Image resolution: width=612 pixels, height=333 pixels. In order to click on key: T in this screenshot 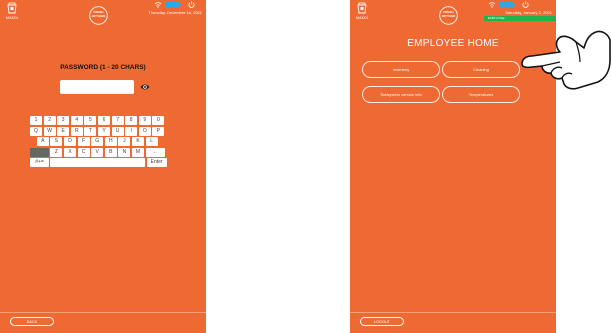, I will do `click(90, 131)`.